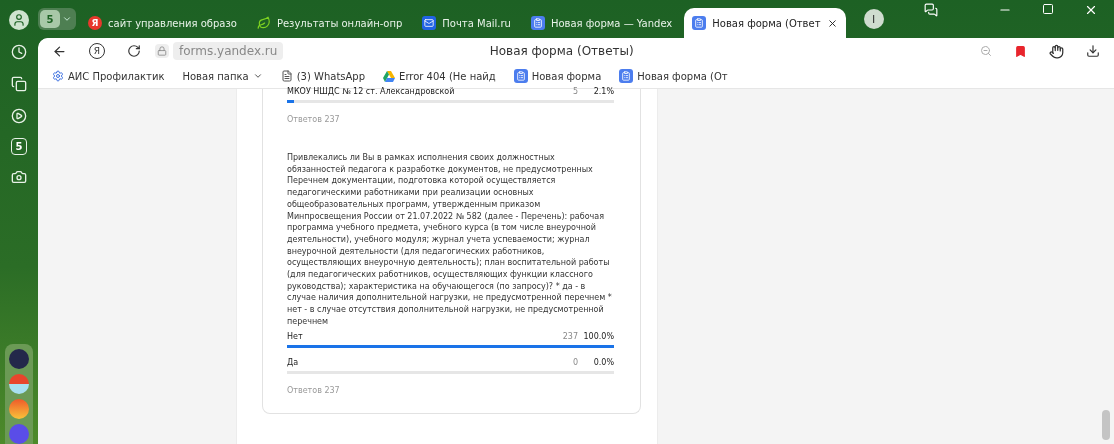 The image size is (1114, 444). What do you see at coordinates (329, 23) in the screenshot?
I see `browser-tab: Результаты онлайн-опр` at bounding box center [329, 23].